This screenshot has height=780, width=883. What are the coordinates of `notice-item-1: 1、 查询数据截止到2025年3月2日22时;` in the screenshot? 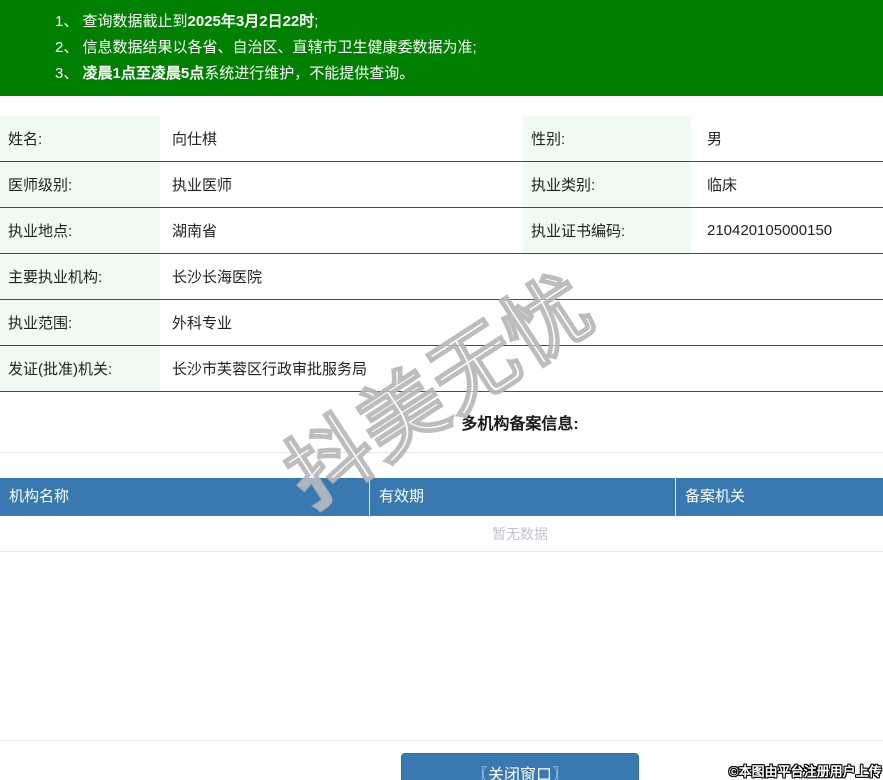 It's located at (469, 22).